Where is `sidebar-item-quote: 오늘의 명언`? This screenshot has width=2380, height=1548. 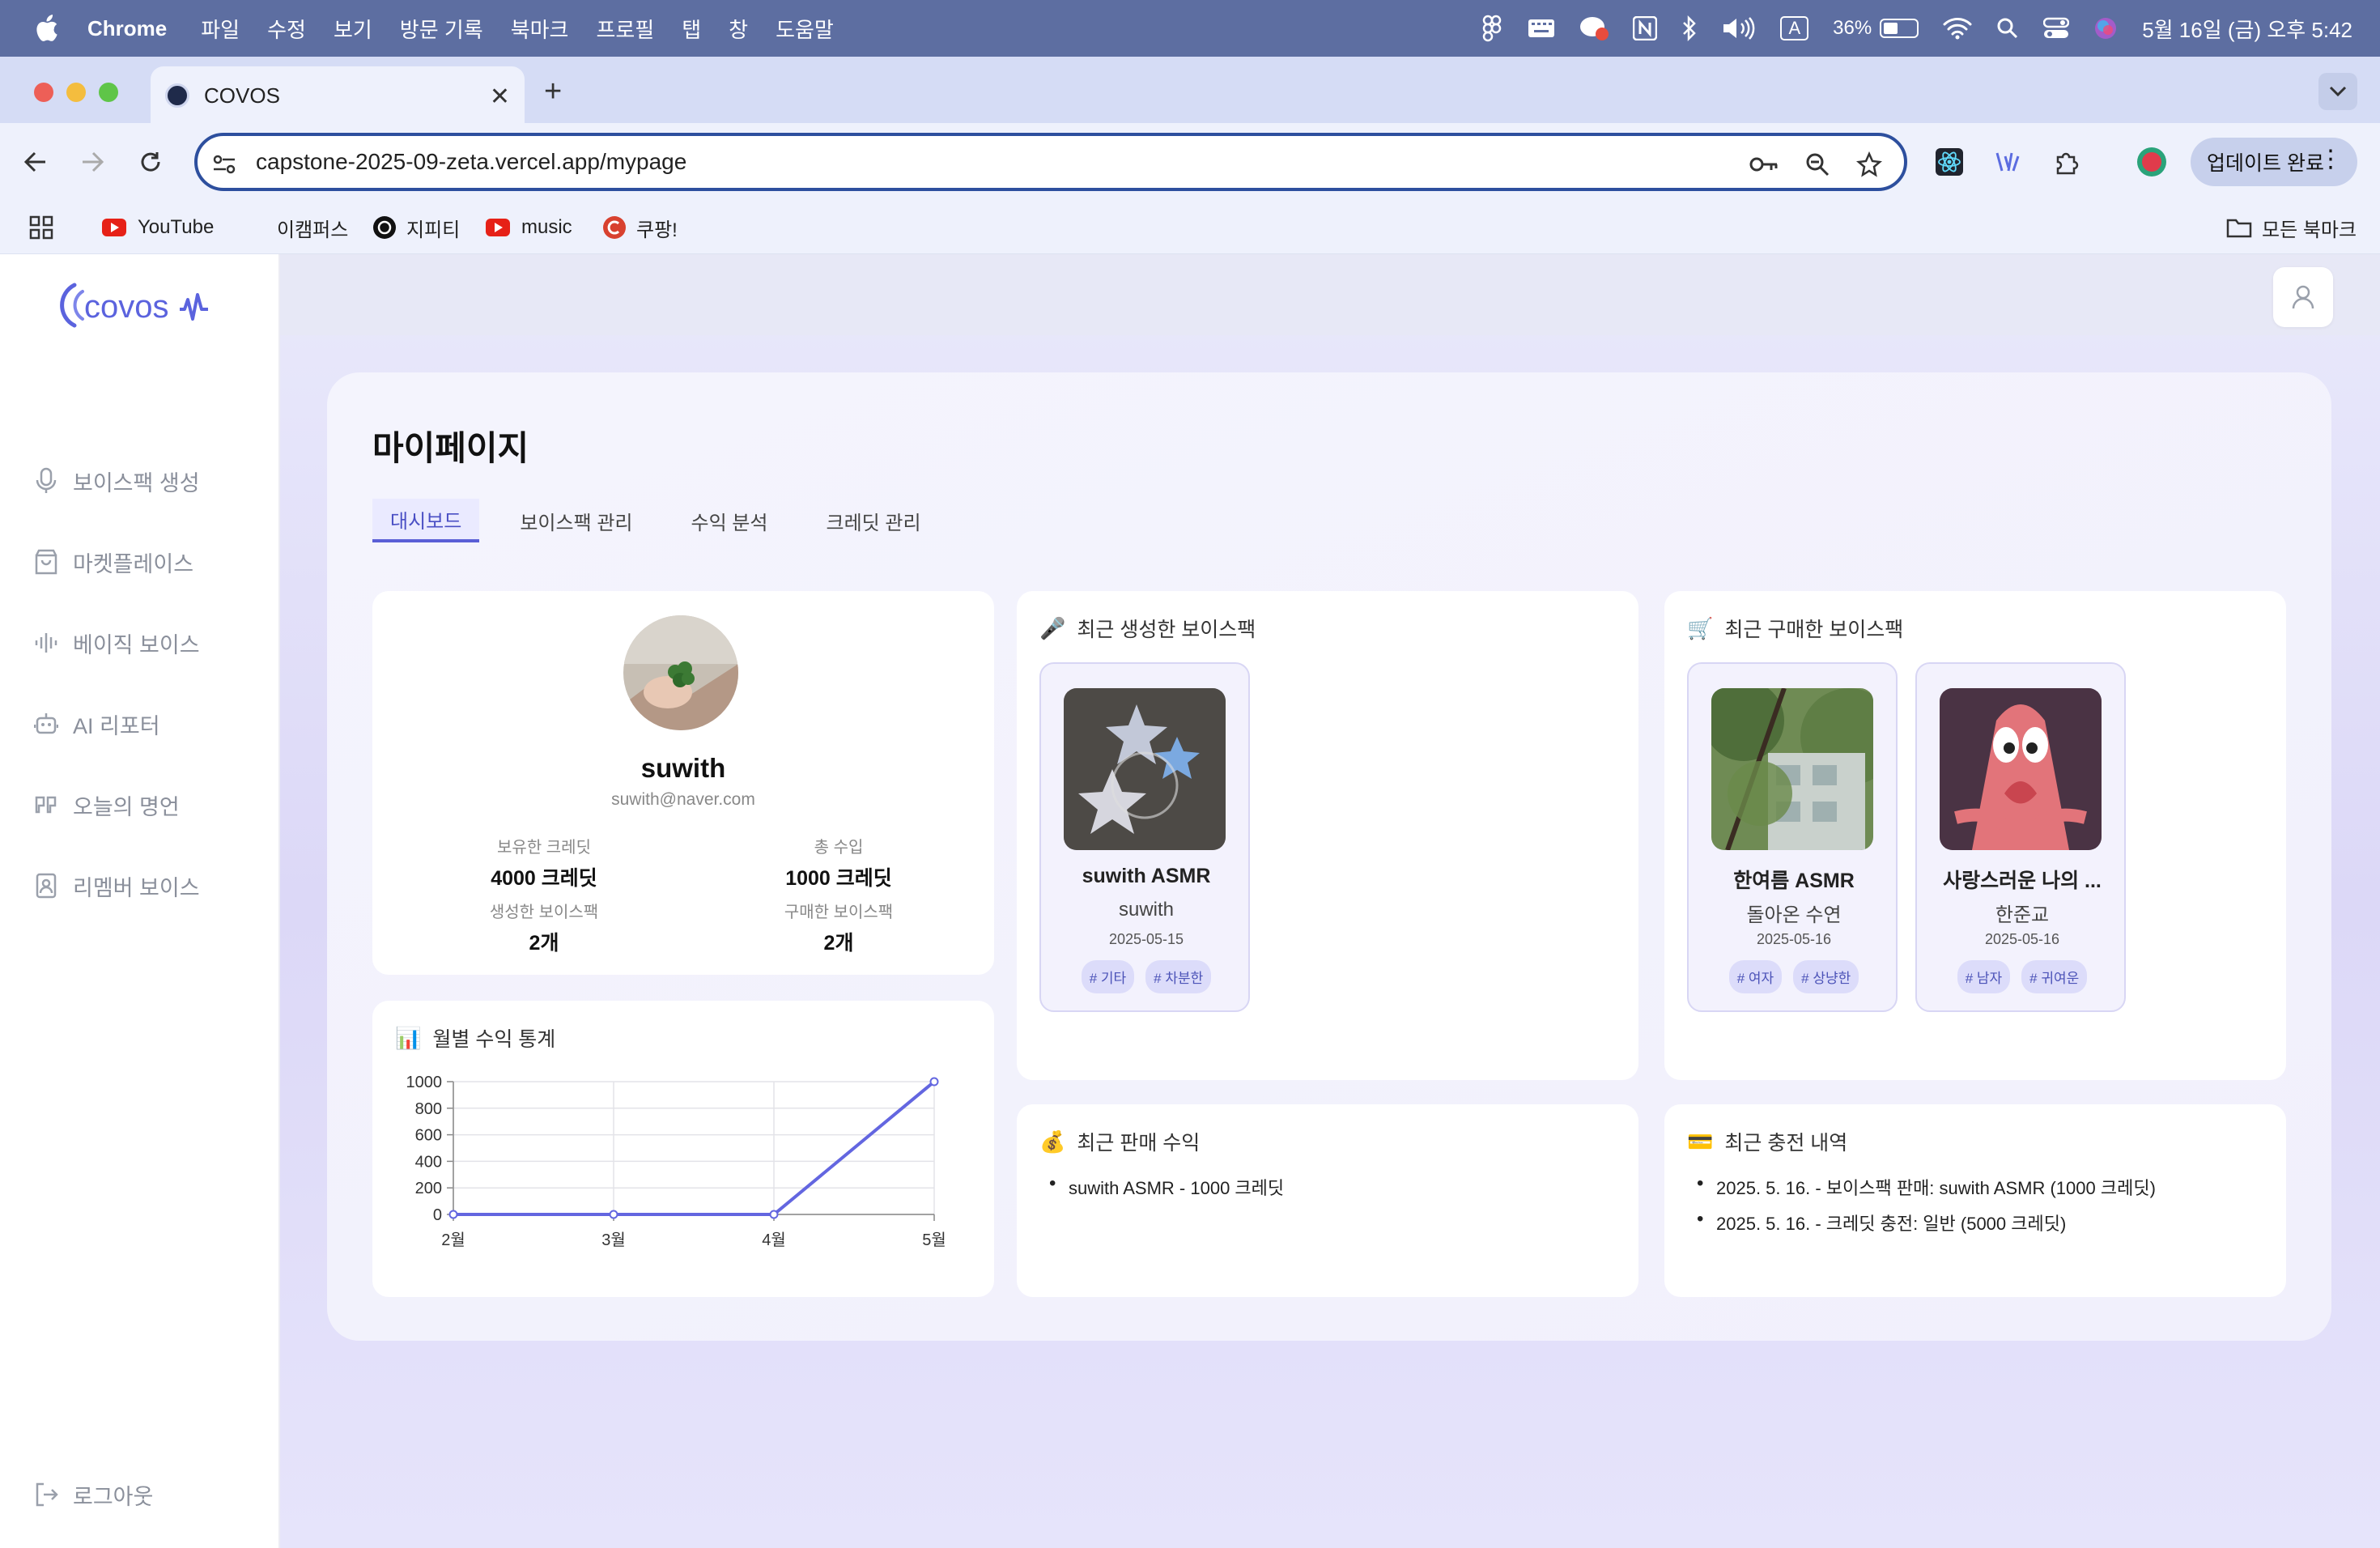
sidebar-item-quote: 오늘의 명언 is located at coordinates (107, 805).